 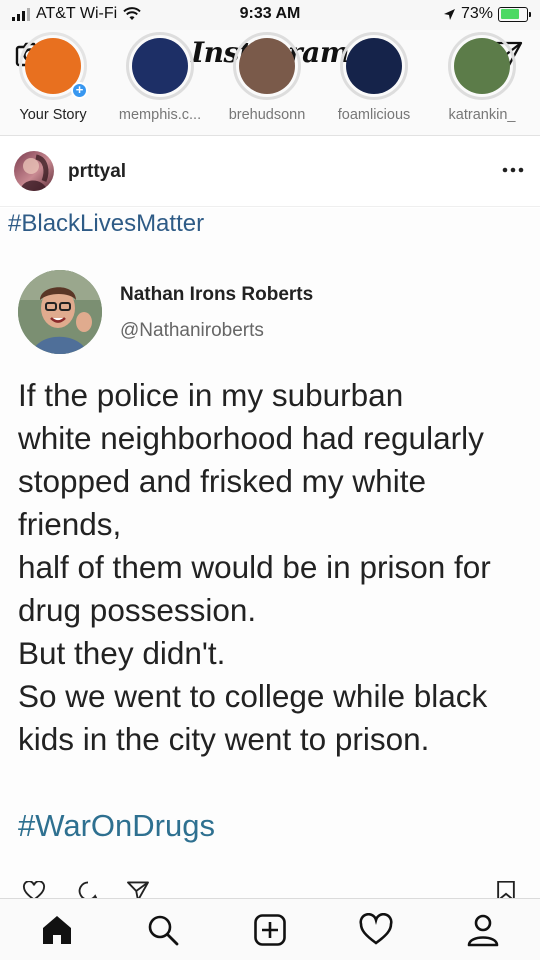 I want to click on battery-percent: 73%, so click(x=476, y=13).